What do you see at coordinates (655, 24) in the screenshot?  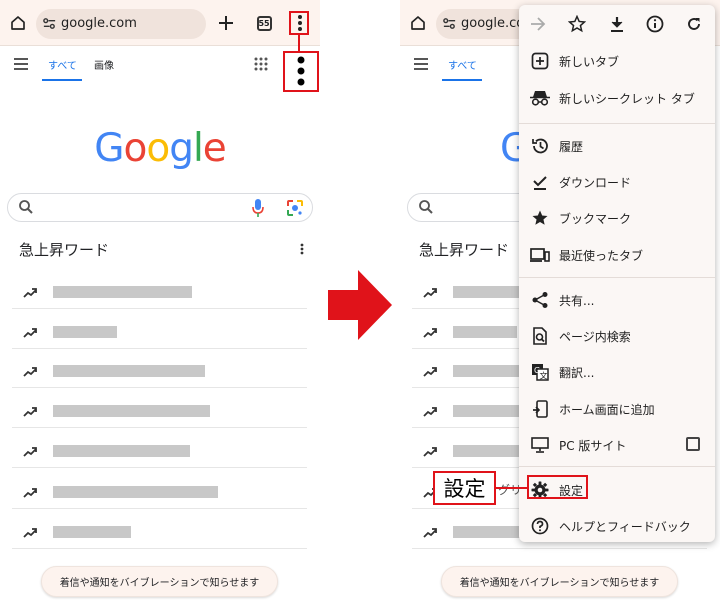 I see `page-info-icon` at bounding box center [655, 24].